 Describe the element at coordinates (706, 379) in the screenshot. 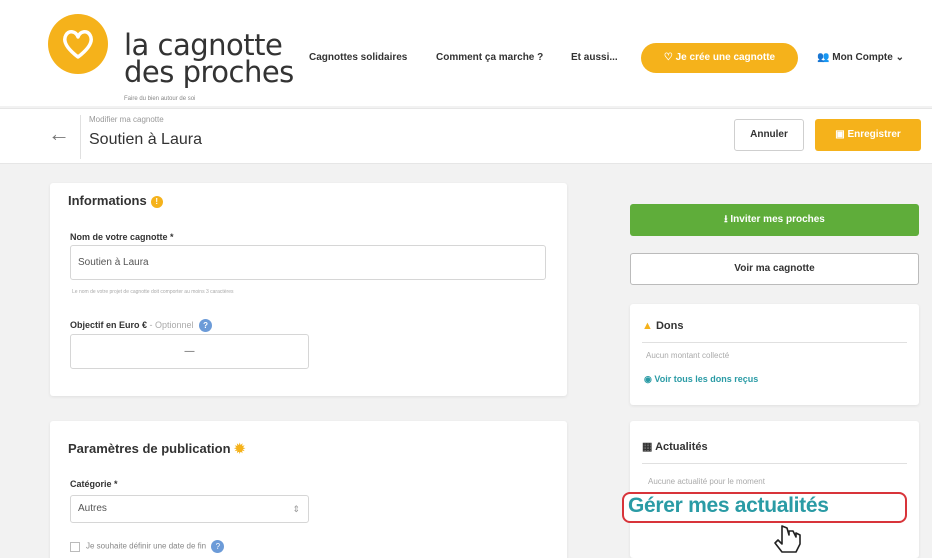

I see `view-dons-label: Voir tous les dons reçus` at that location.